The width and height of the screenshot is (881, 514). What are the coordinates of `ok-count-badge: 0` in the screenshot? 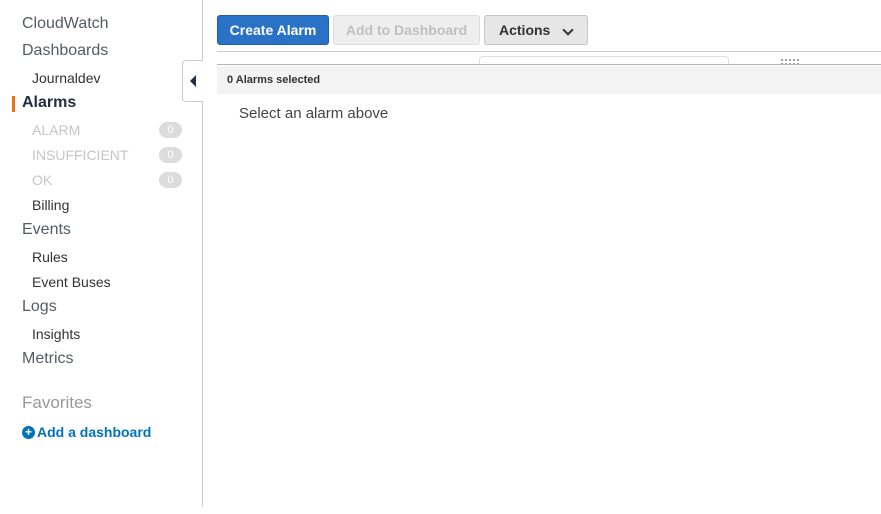 It's located at (170, 180).